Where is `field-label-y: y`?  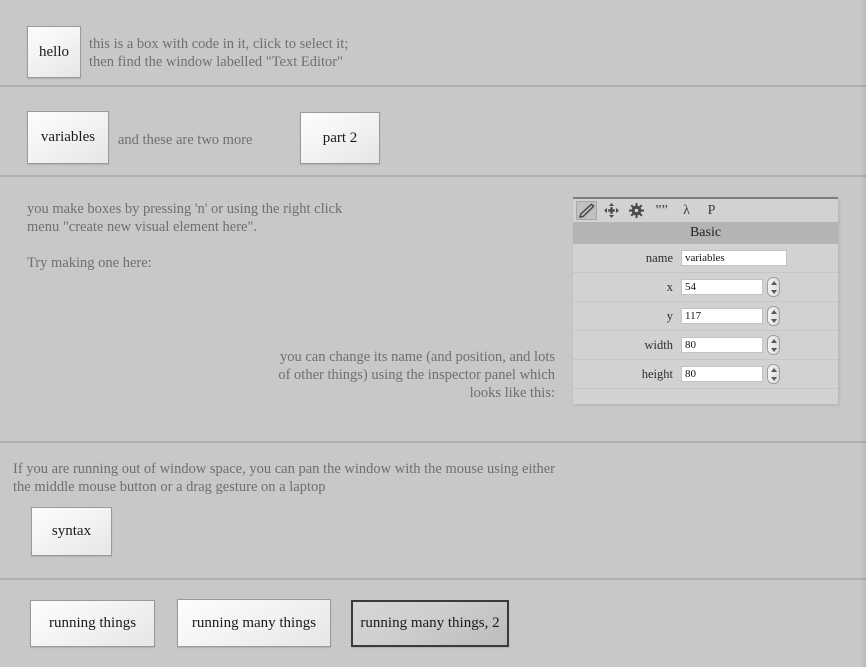 field-label-y: y is located at coordinates (669, 315).